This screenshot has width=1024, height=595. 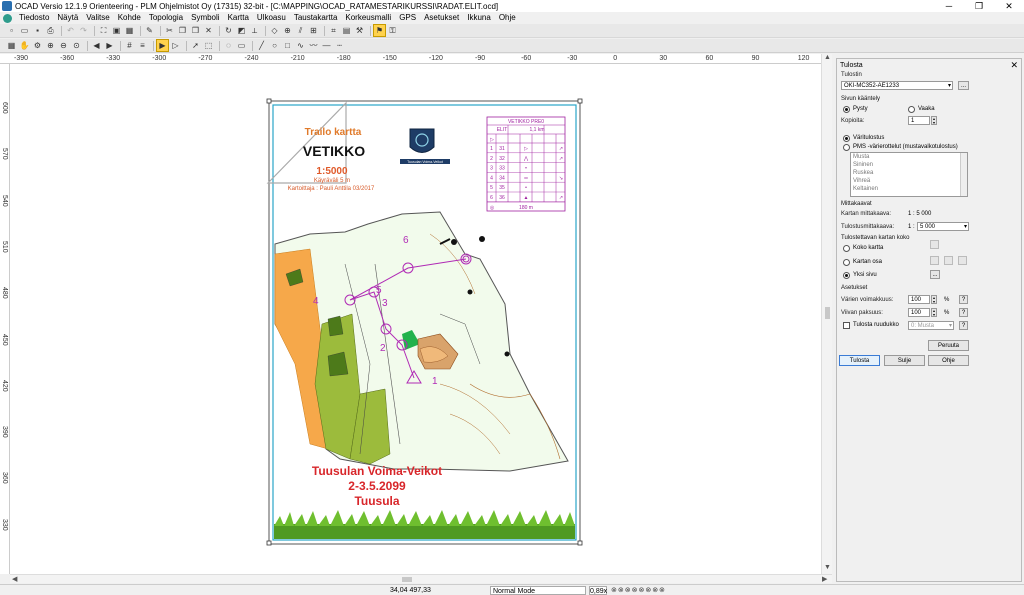 What do you see at coordinates (313, 45) in the screenshot?
I see `freehand-icon: 〰` at bounding box center [313, 45].